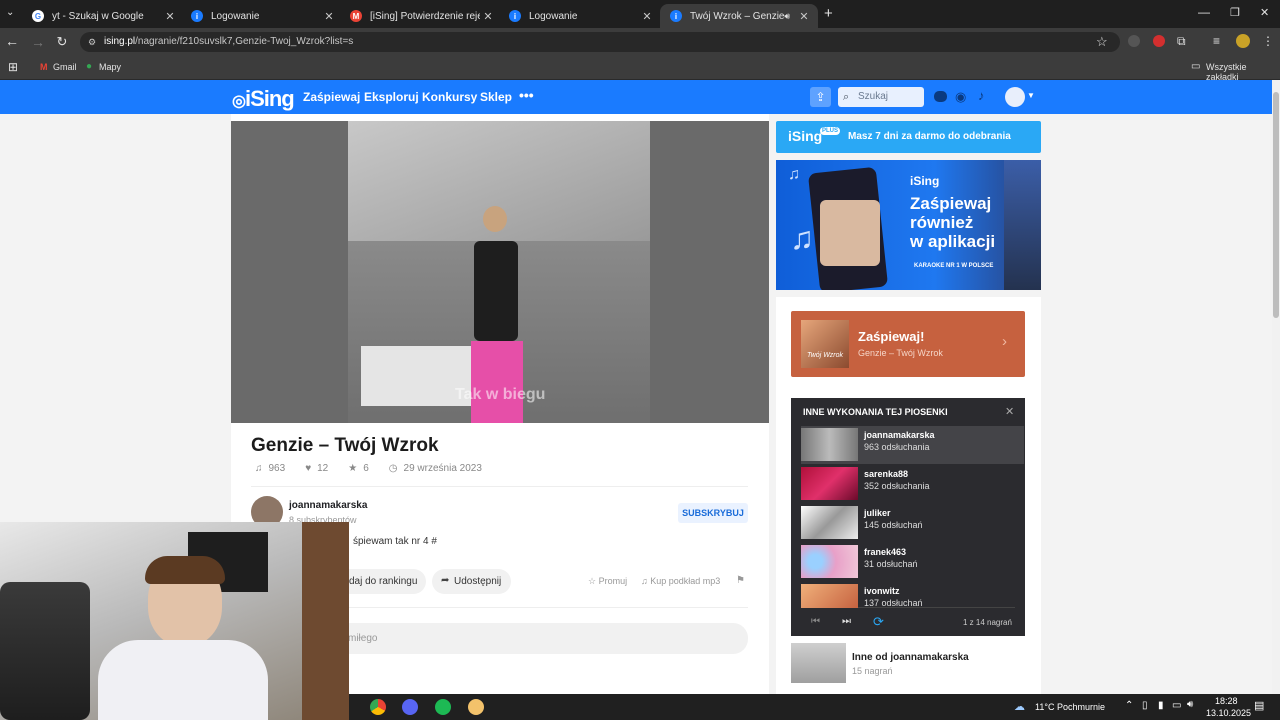  What do you see at coordinates (500, 394) in the screenshot?
I see `video-caption: Tak w biegu` at bounding box center [500, 394].